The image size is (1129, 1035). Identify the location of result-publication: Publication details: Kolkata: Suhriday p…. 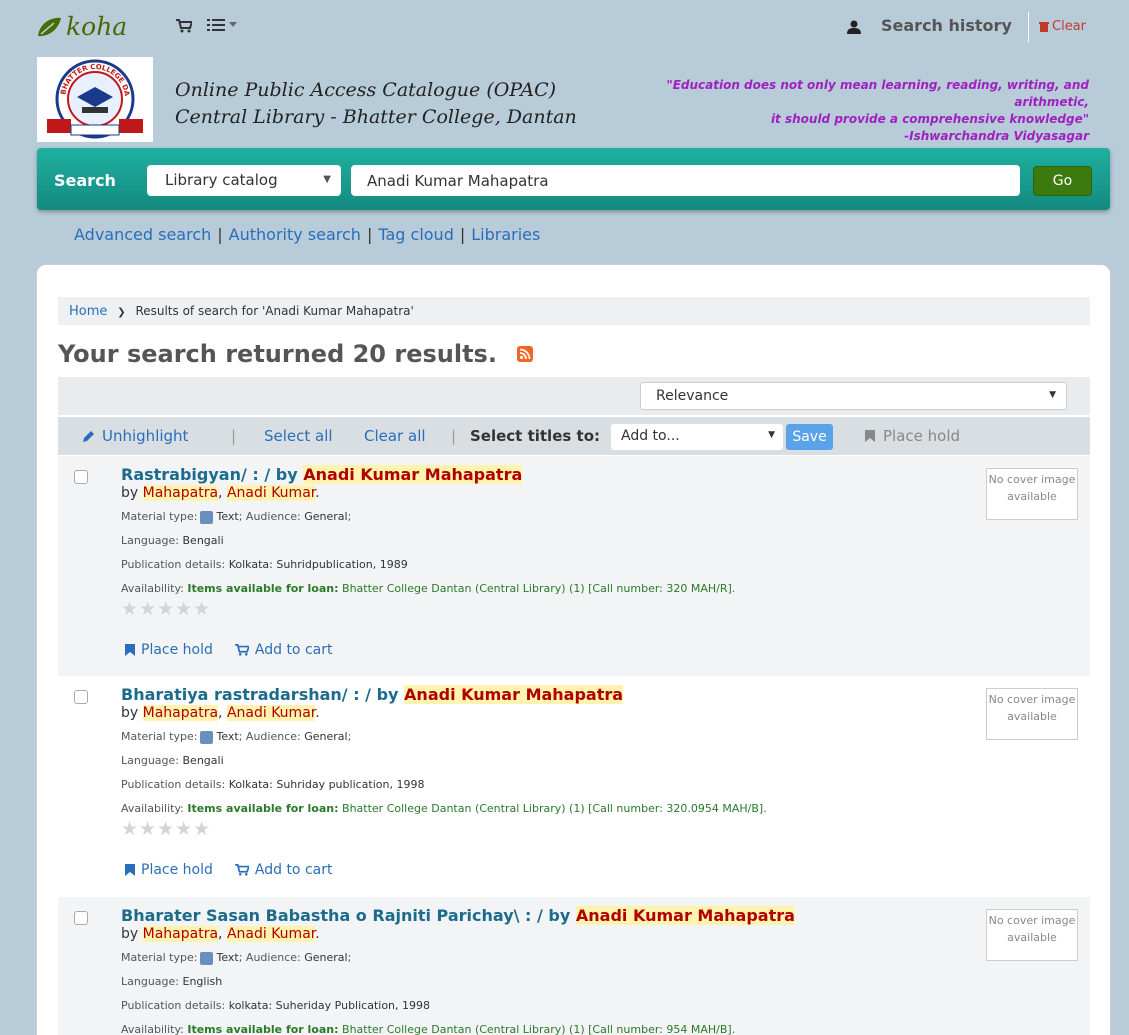
(273, 784).